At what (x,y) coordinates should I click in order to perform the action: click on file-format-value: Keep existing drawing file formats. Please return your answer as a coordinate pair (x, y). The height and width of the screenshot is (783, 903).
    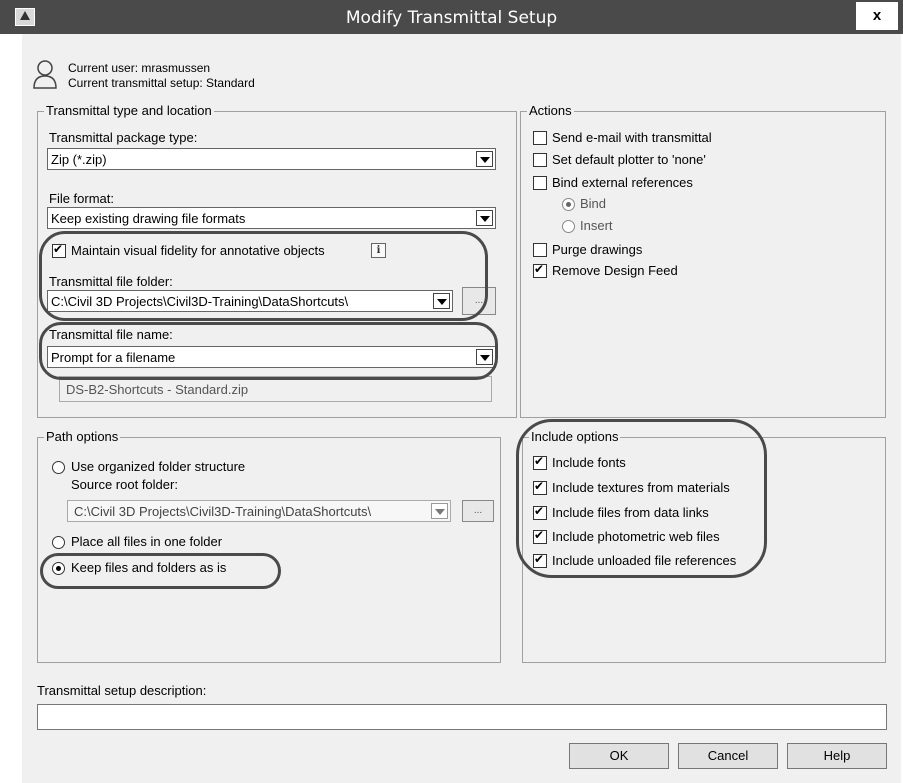
    Looking at the image, I should click on (148, 218).